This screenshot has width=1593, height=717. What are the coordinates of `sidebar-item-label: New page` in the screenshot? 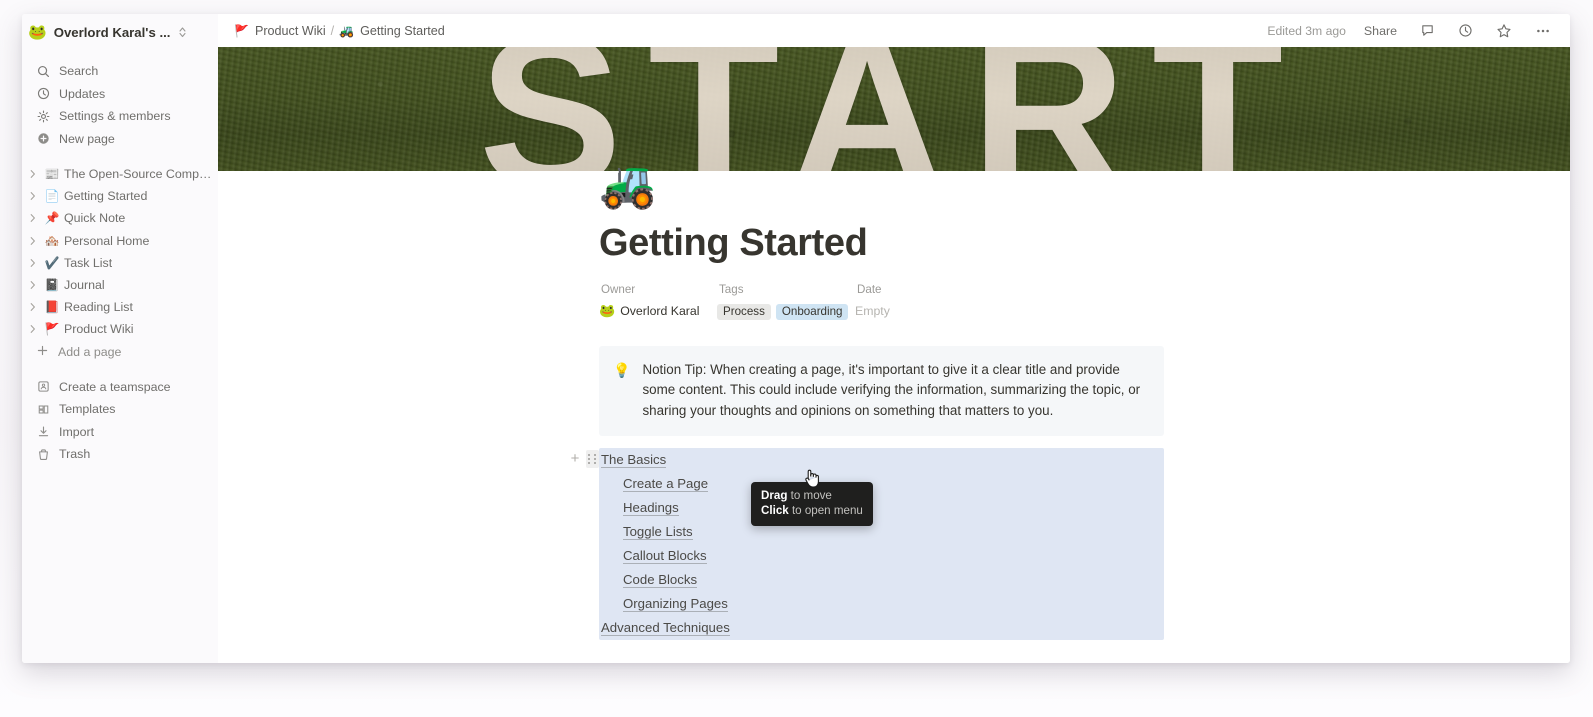 It's located at (87, 138).